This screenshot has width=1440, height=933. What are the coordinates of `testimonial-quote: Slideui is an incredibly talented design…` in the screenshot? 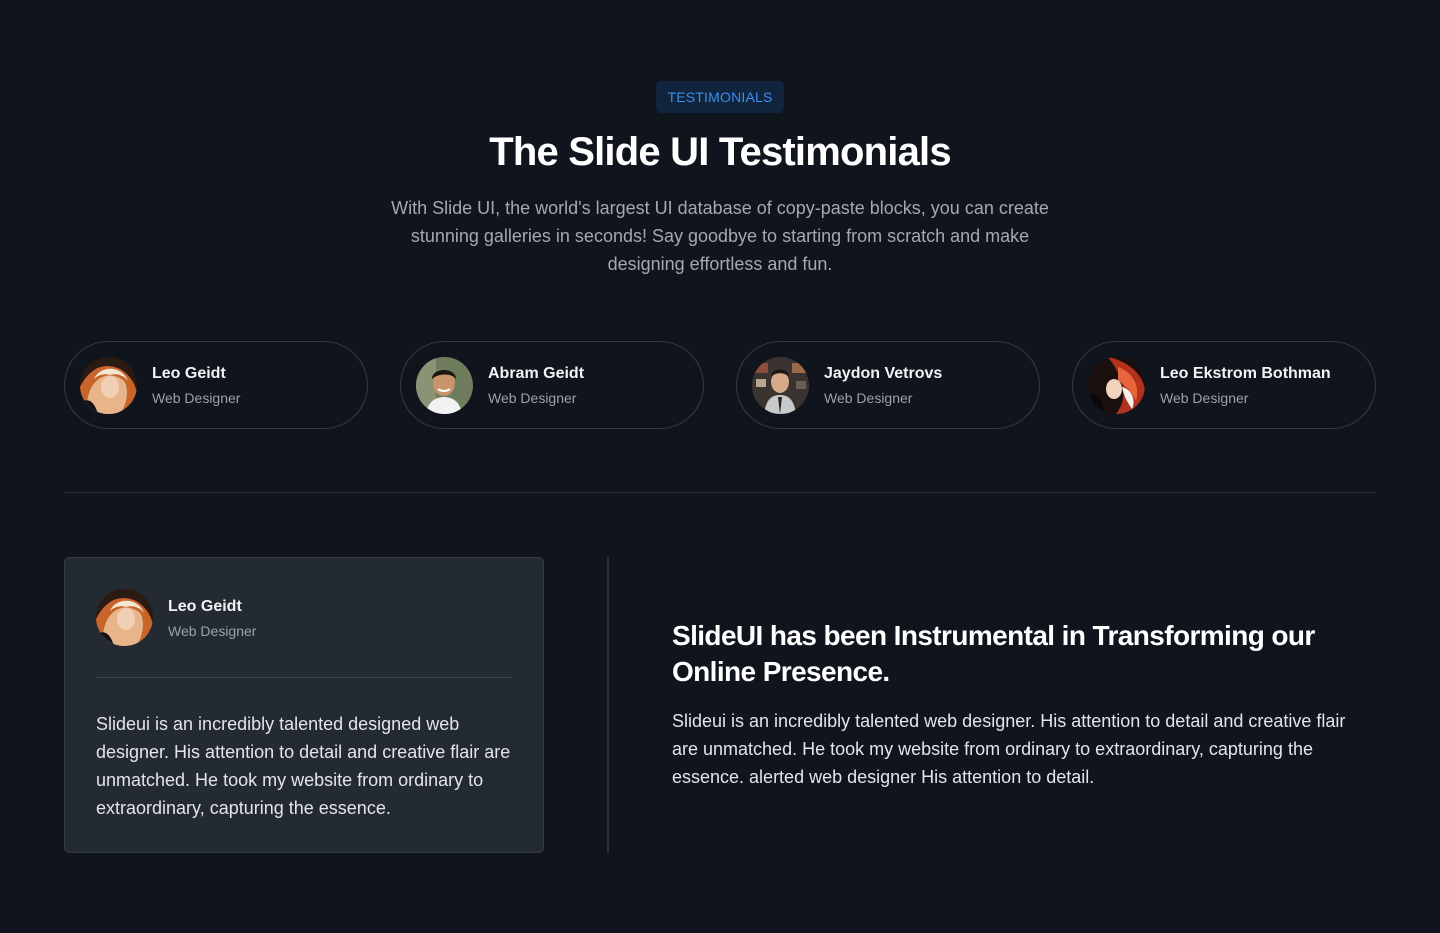 It's located at (303, 766).